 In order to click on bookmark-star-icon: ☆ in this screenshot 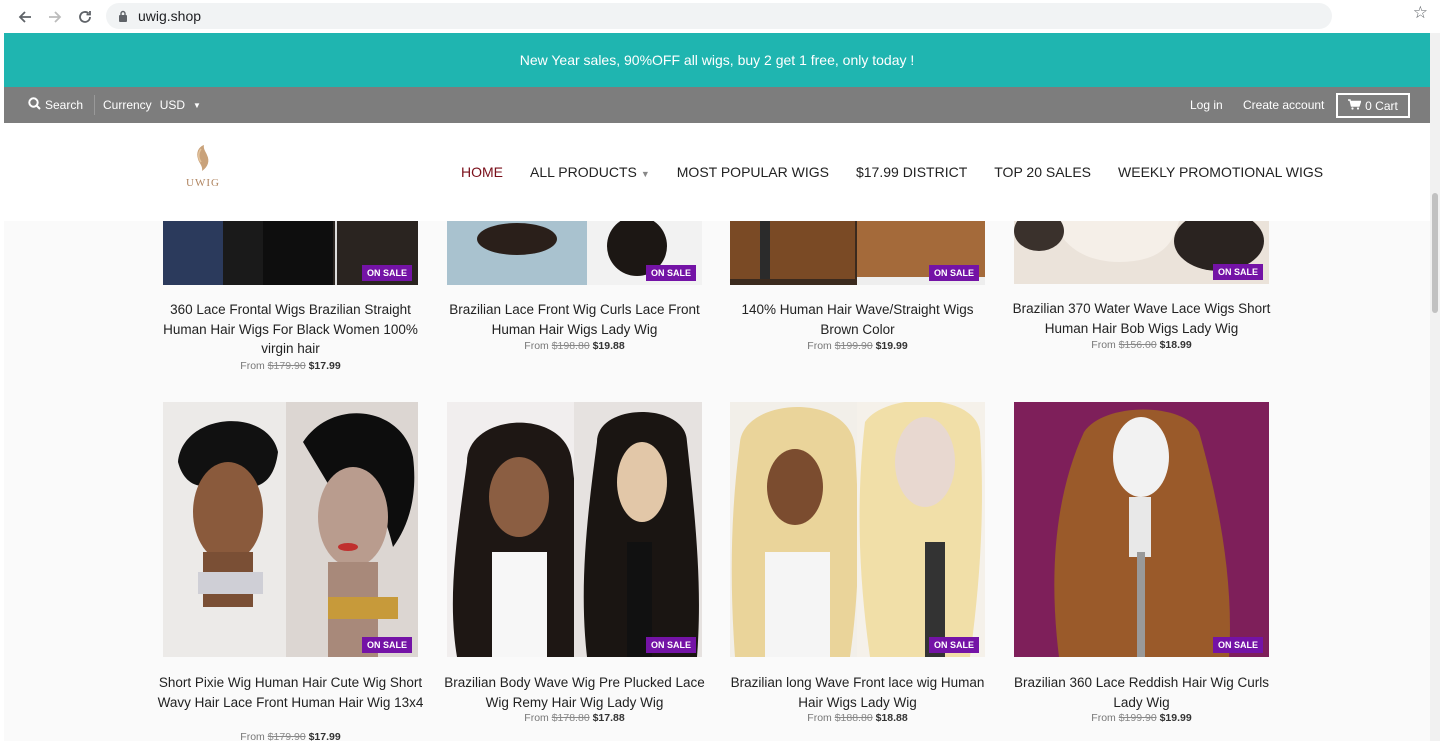, I will do `click(1420, 13)`.